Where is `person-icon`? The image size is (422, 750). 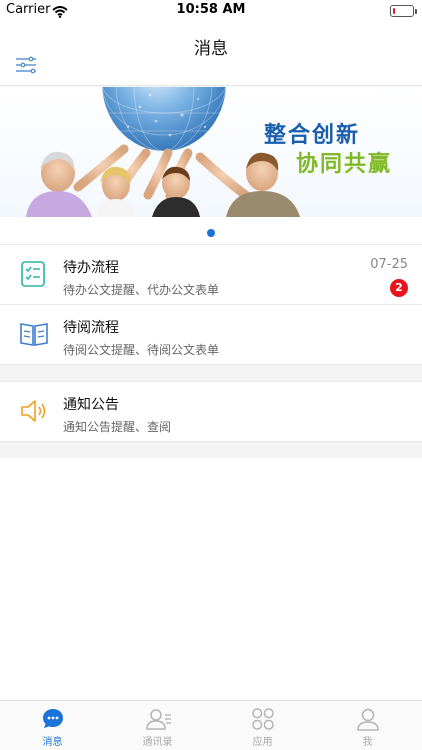 person-icon is located at coordinates (368, 719).